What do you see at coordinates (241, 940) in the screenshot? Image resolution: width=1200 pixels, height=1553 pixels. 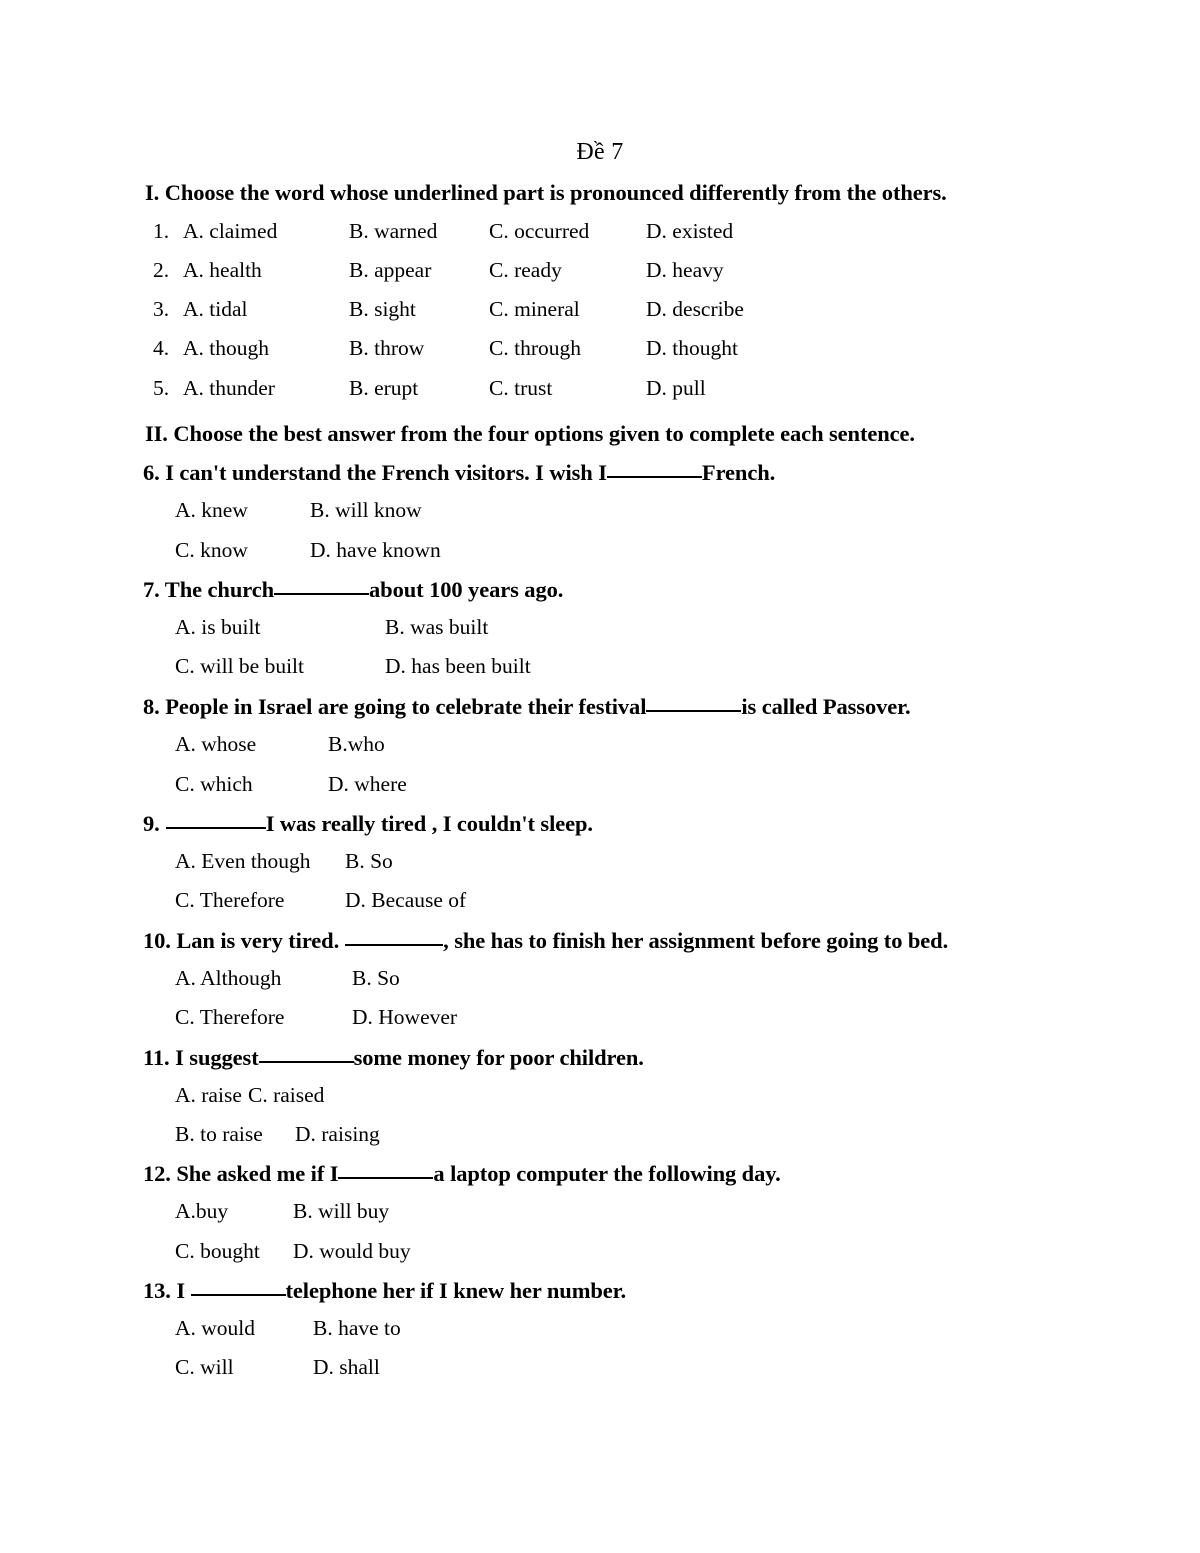 I see `question-stem-text: 10. Lan is very tired.` at bounding box center [241, 940].